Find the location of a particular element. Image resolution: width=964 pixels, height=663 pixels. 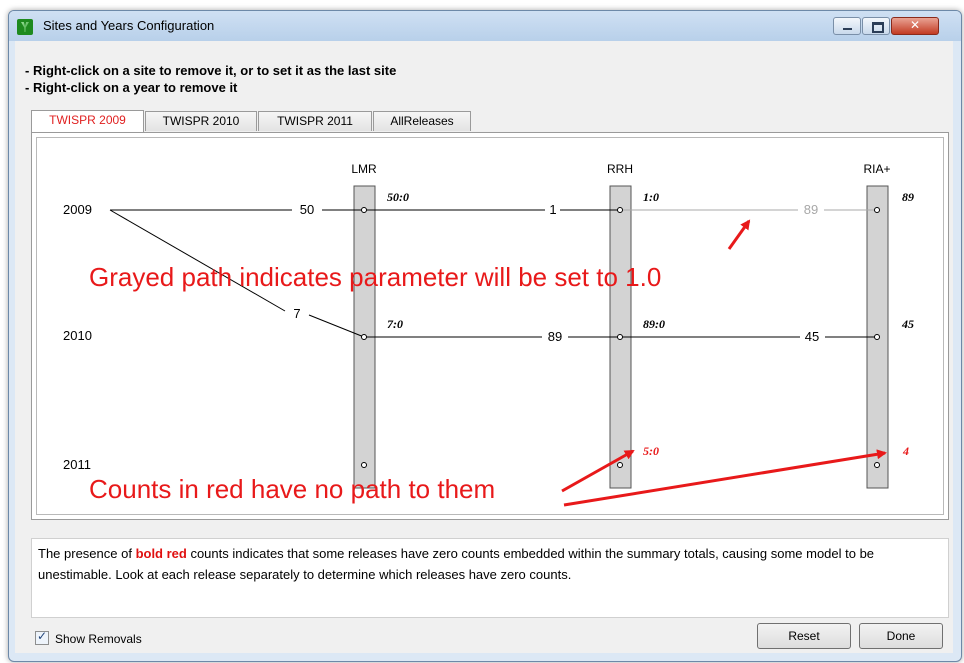

node-lmr-2010 is located at coordinates (364, 337).